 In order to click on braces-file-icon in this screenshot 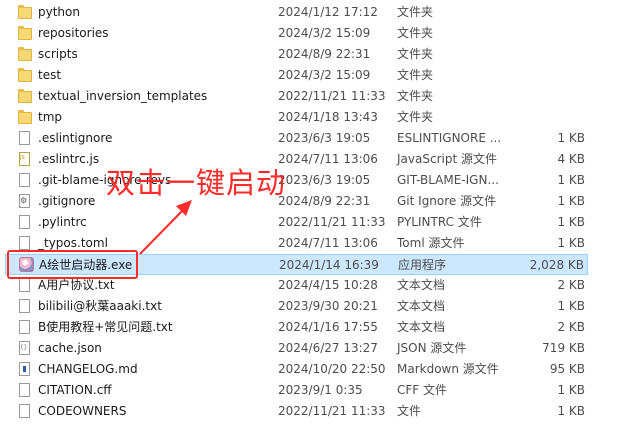, I will do `click(25, 348)`.